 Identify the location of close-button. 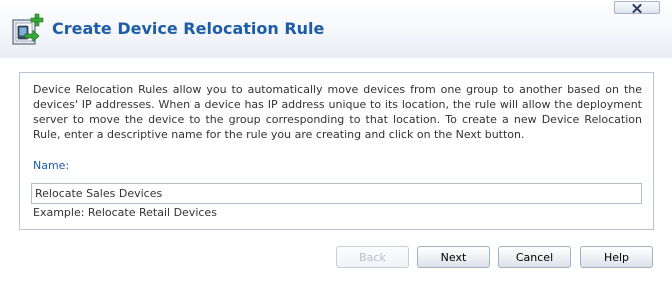
(637, 7).